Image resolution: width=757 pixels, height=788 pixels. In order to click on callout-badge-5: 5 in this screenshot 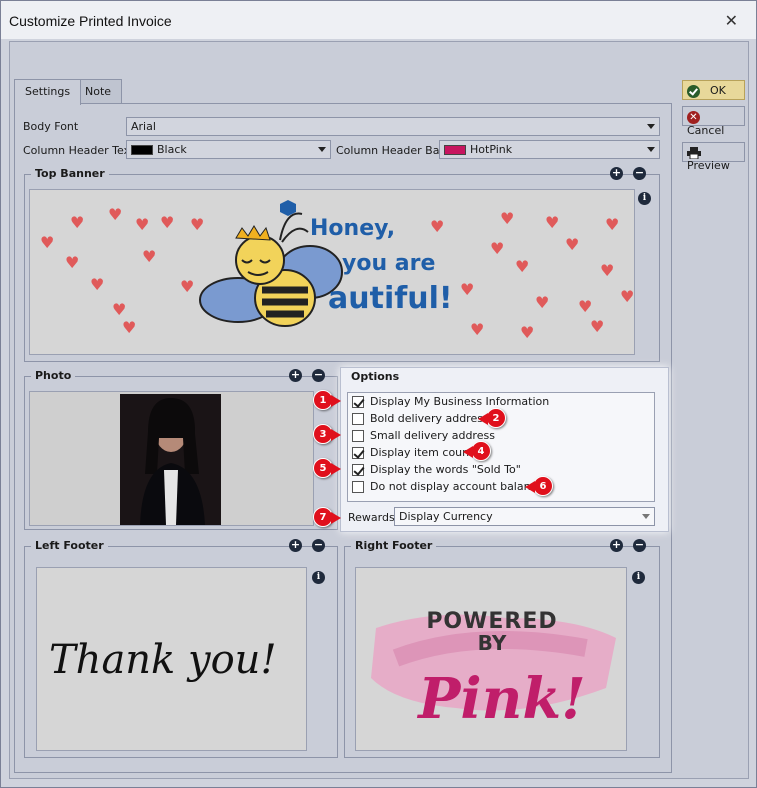, I will do `click(327, 468)`.